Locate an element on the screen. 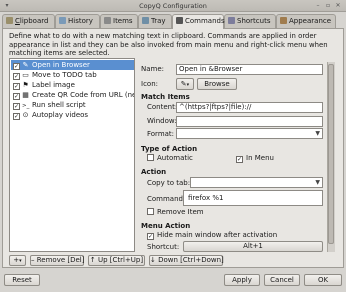  list-item: ✓ ⚑ Label image is located at coordinates (72, 85).